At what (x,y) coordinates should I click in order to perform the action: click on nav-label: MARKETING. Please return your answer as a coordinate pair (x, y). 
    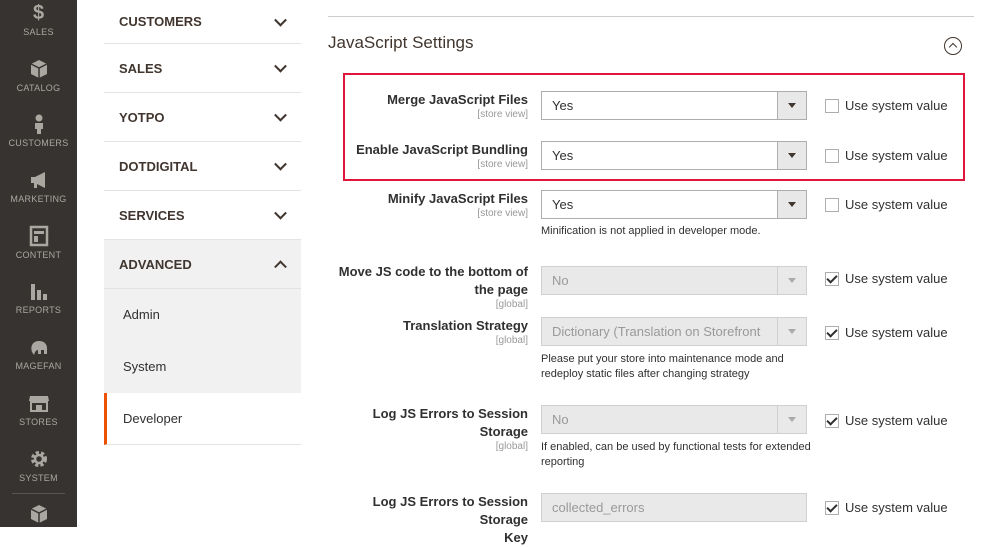
    Looking at the image, I should click on (38, 199).